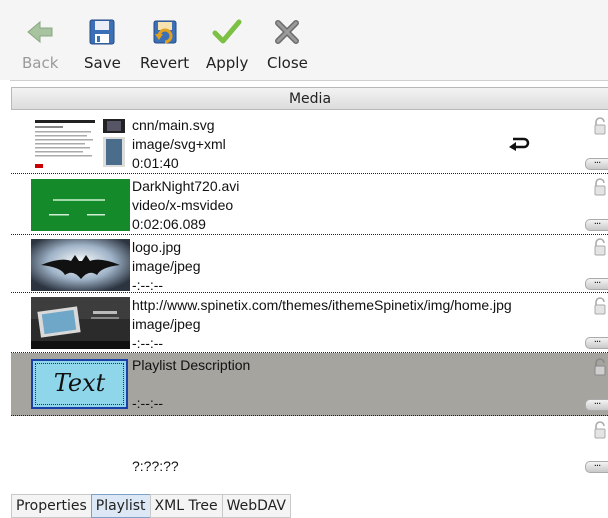  I want to click on media-info: ?:??:??, so click(155, 447).